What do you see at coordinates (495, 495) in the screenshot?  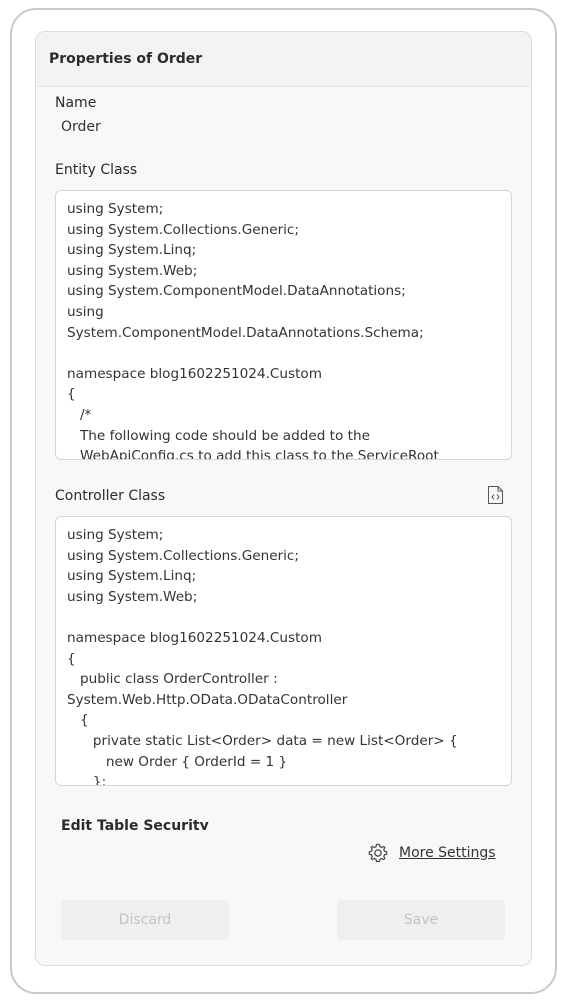 I see `code-file-icon` at bounding box center [495, 495].